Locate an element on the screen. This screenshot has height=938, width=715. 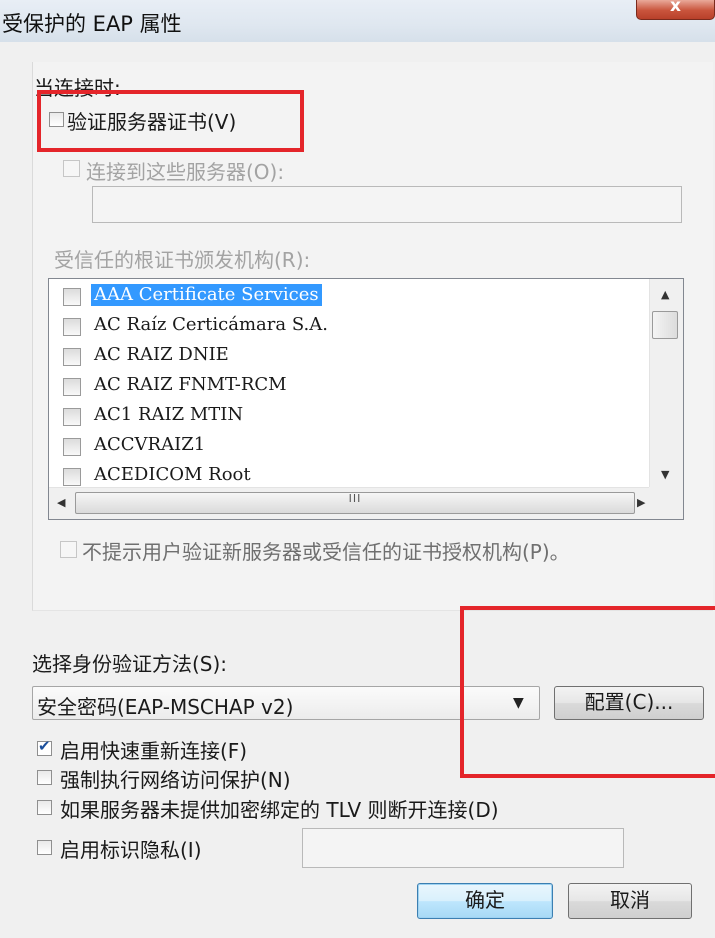
annotation-box-verify is located at coordinates (170, 121).